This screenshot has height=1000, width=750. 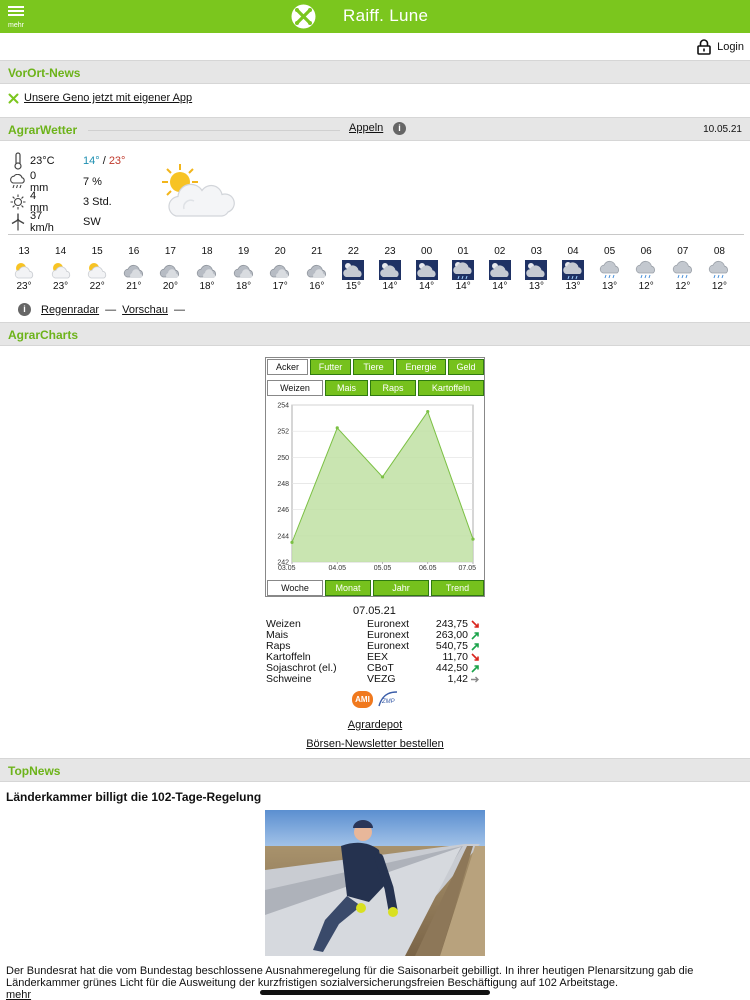 I want to click on forecast-hour: 04 13°, so click(x=573, y=269).